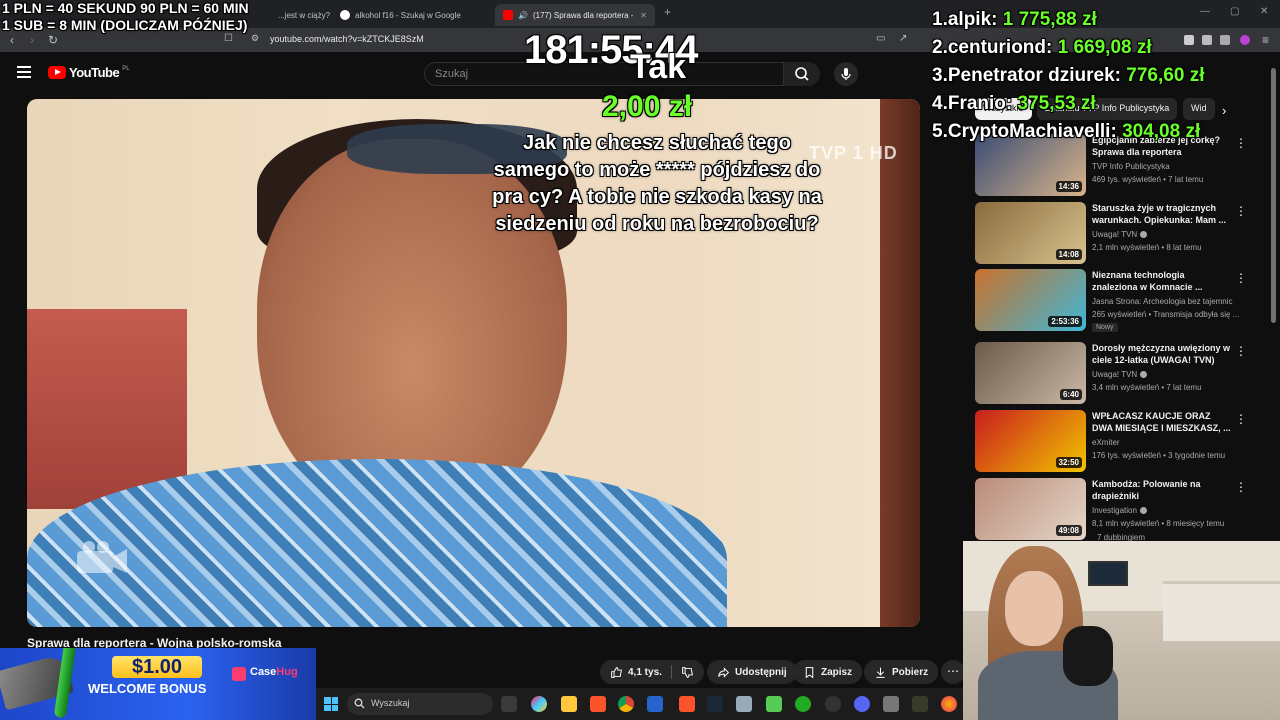 This screenshot has height=720, width=1280. I want to click on channel-name: Jasna Strona: Archeologia bez tajemnic, so click(1162, 301).